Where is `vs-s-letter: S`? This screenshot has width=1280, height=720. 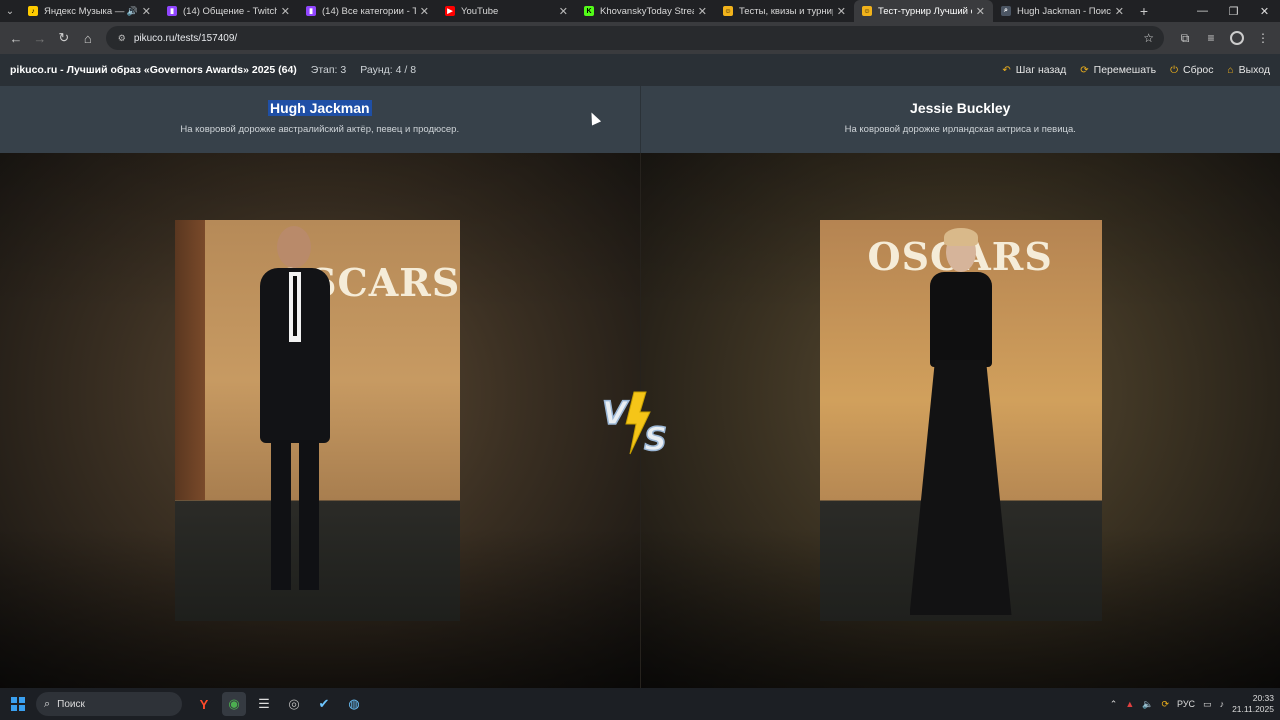 vs-s-letter: S is located at coordinates (655, 439).